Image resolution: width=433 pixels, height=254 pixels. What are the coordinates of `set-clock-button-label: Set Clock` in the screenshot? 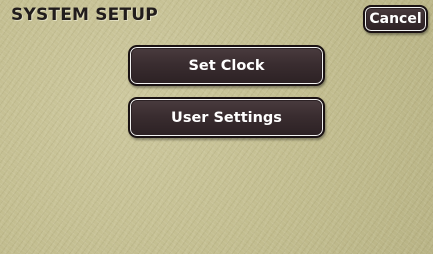 It's located at (226, 65).